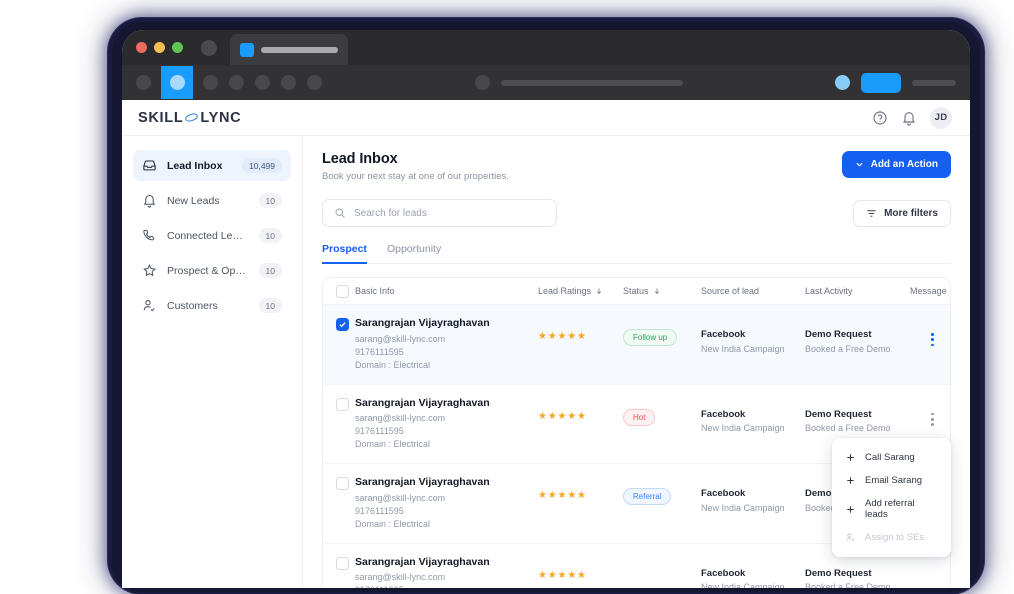 The height and width of the screenshot is (594, 1014). I want to click on browser-tab, so click(289, 49).